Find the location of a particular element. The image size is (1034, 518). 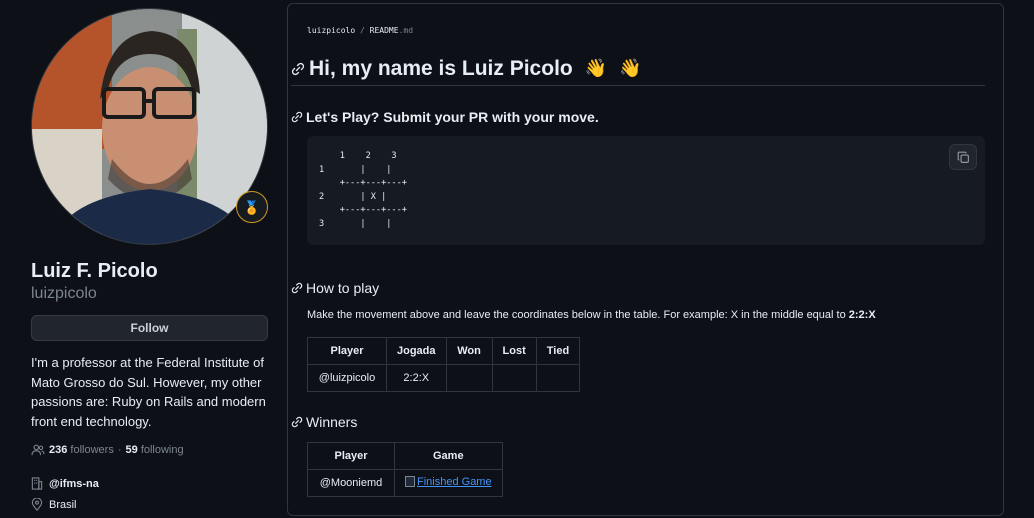

table-header: Jogada is located at coordinates (416, 351).